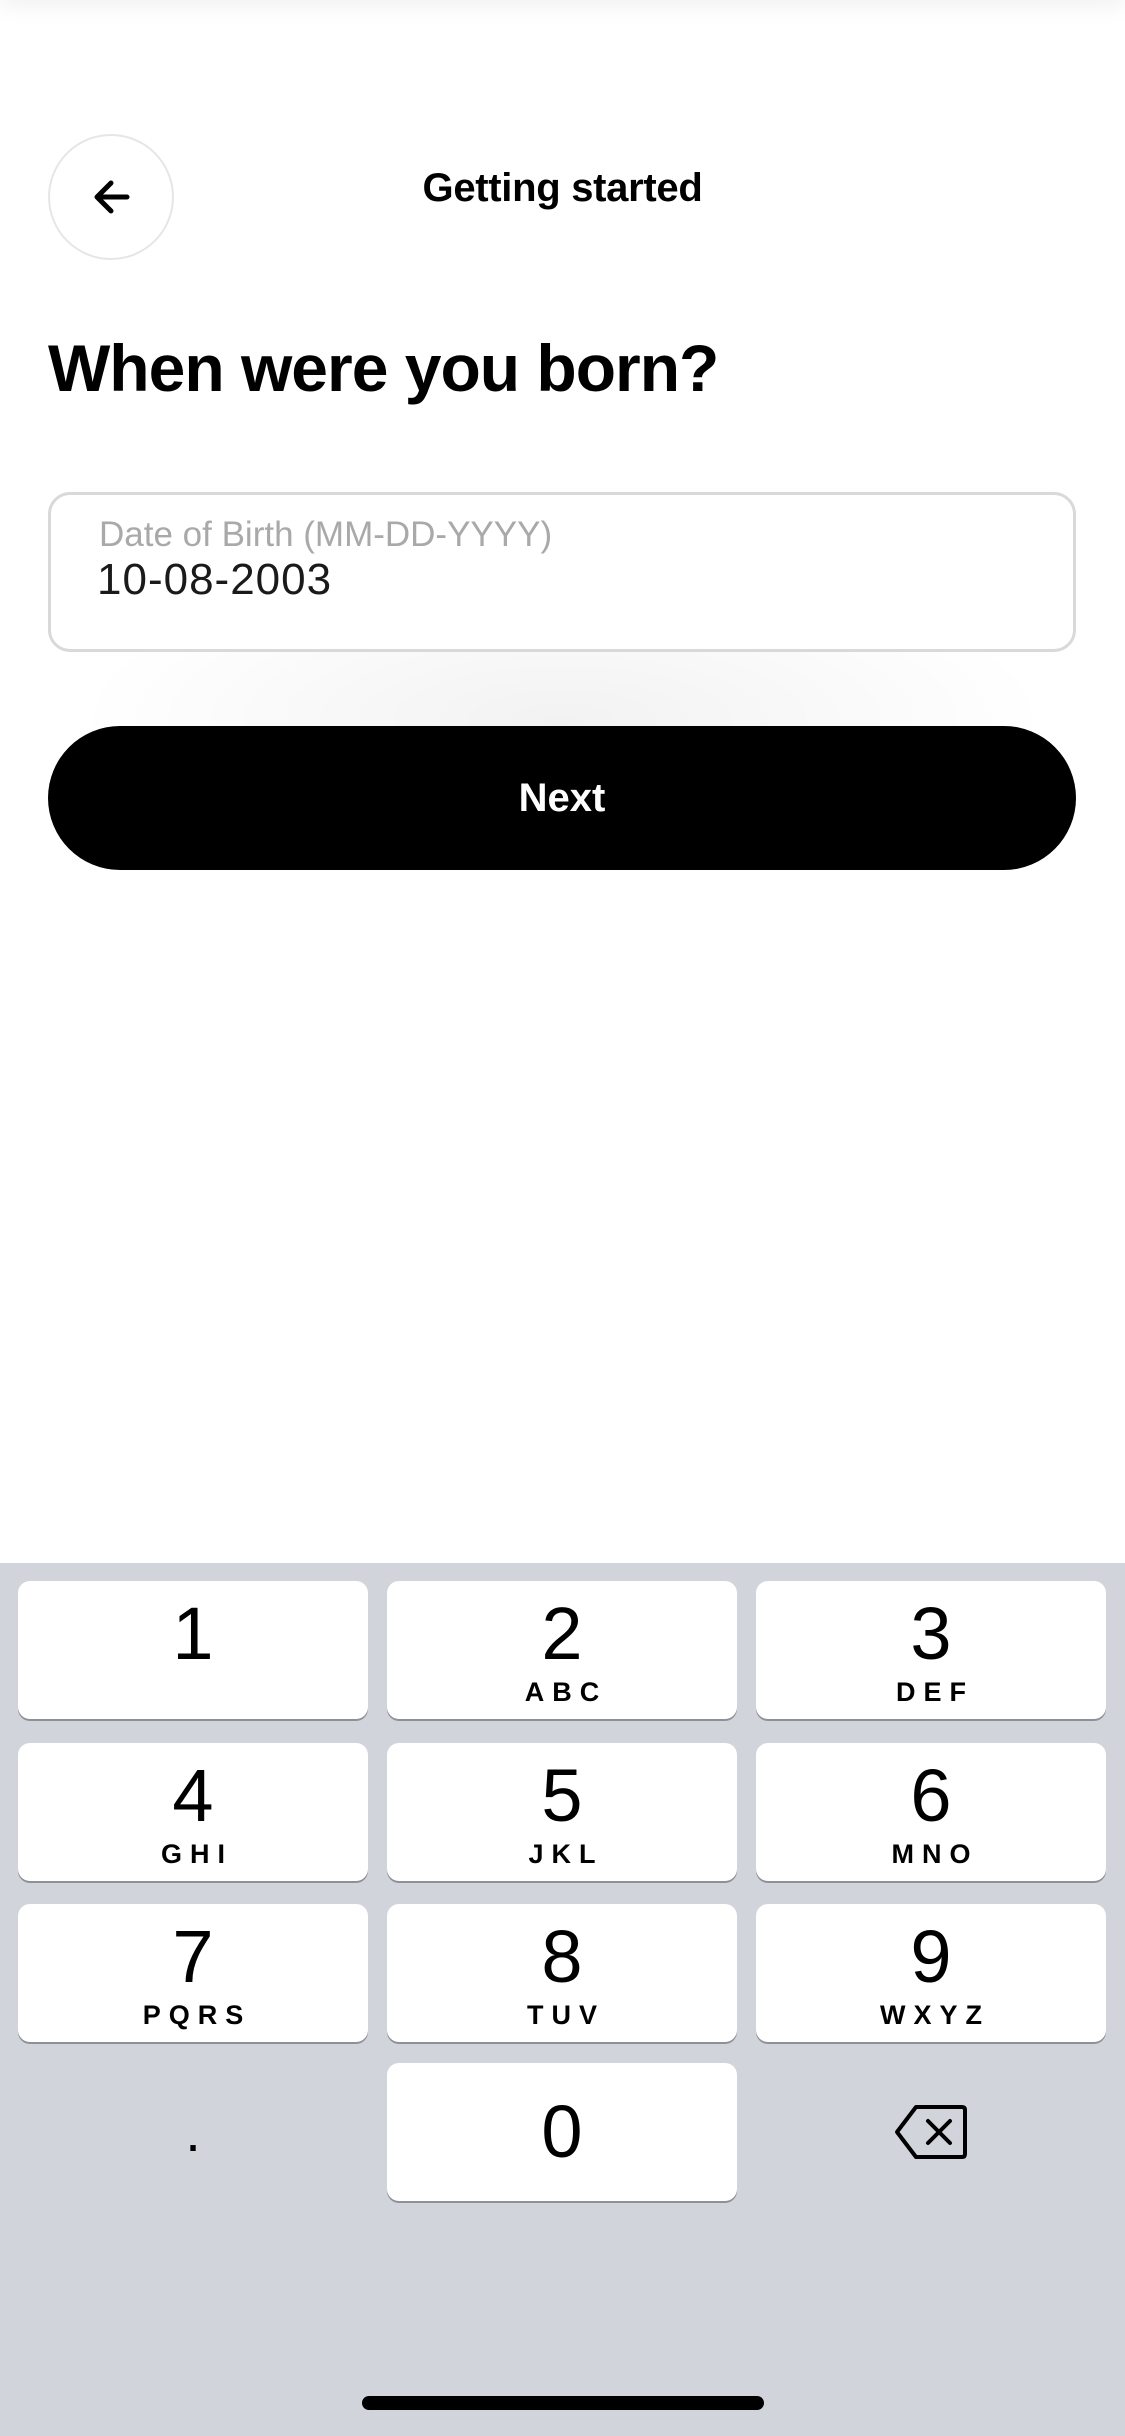 This screenshot has width=1125, height=2436. Describe the element at coordinates (196, 1854) in the screenshot. I see `key-letters: GHI` at that location.